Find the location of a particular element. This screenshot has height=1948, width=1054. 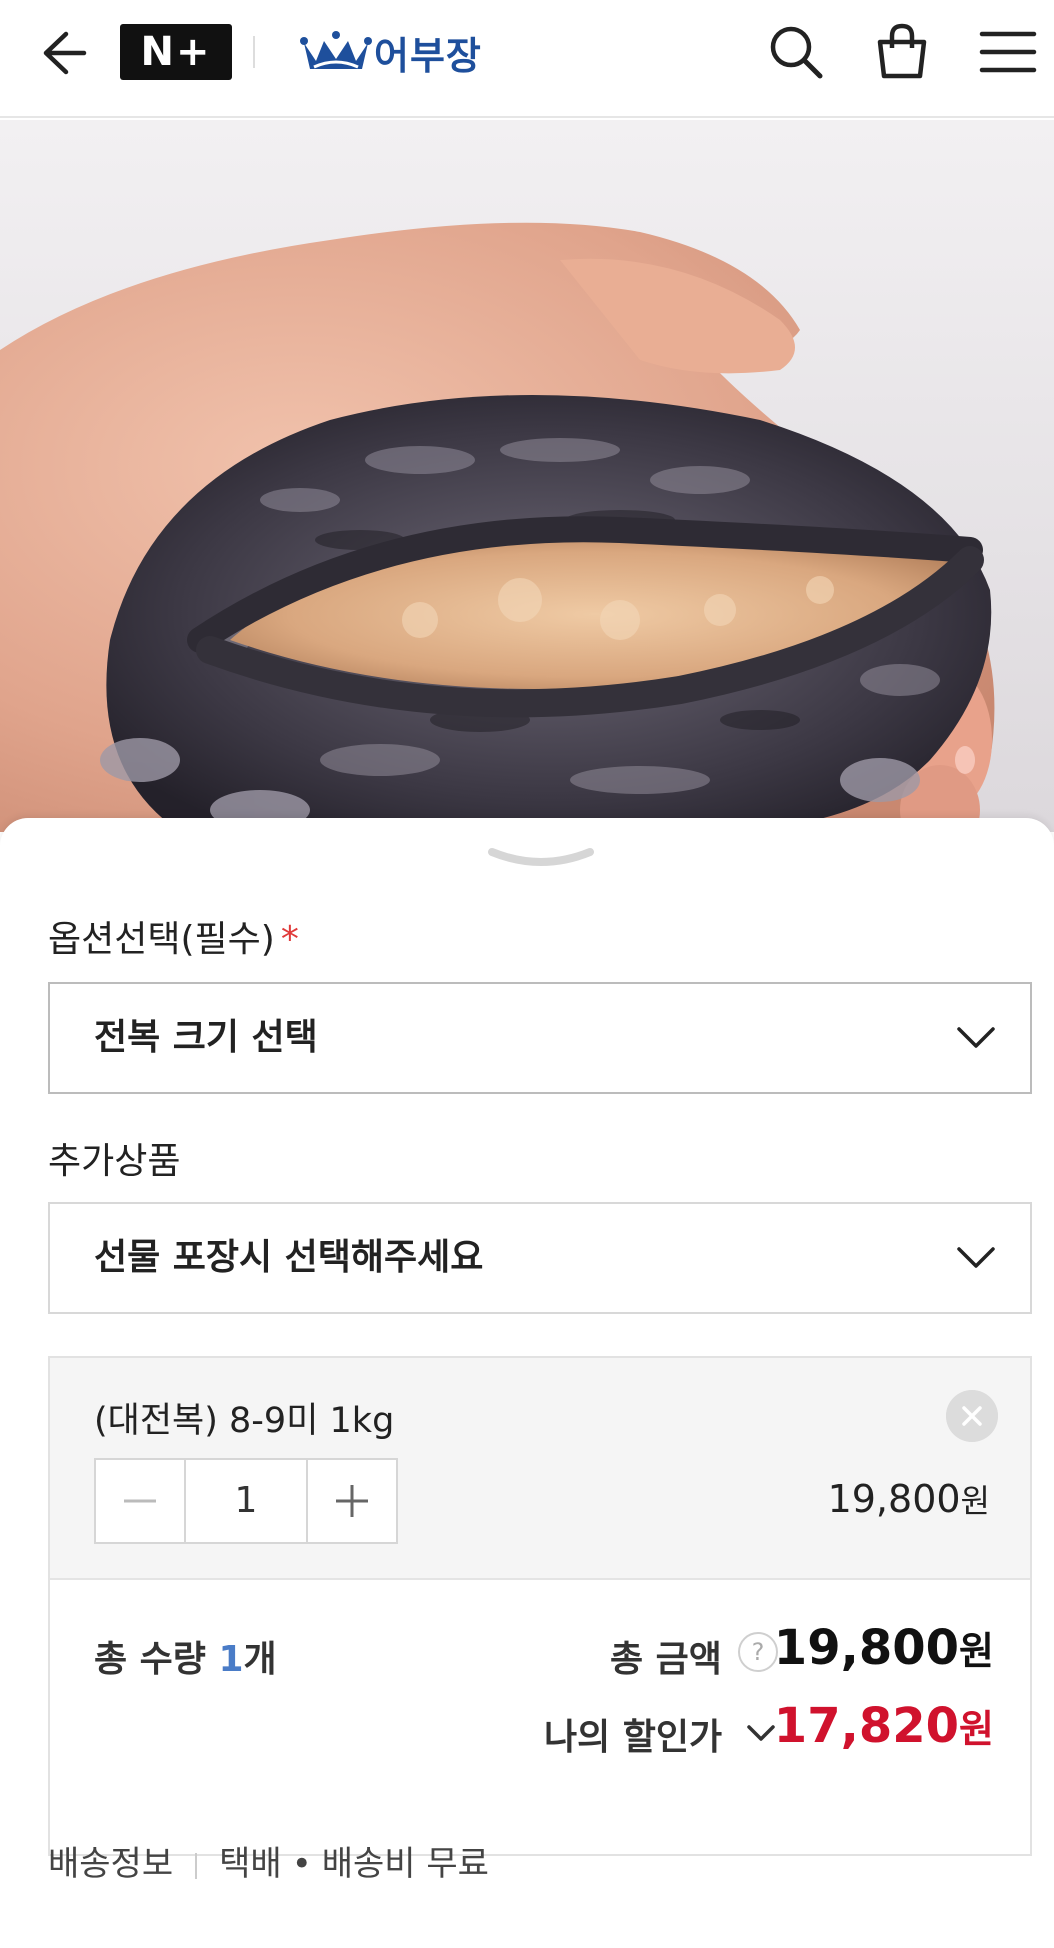

remove-item-icon is located at coordinates (972, 1416).